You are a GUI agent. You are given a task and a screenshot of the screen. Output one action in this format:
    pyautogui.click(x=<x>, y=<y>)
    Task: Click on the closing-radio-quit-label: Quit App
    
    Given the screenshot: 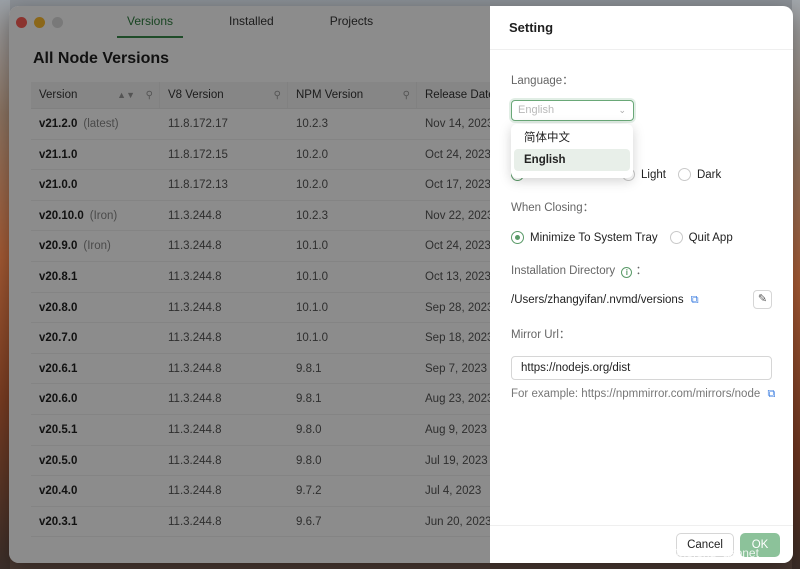 What is the action you would take?
    pyautogui.click(x=710, y=237)
    